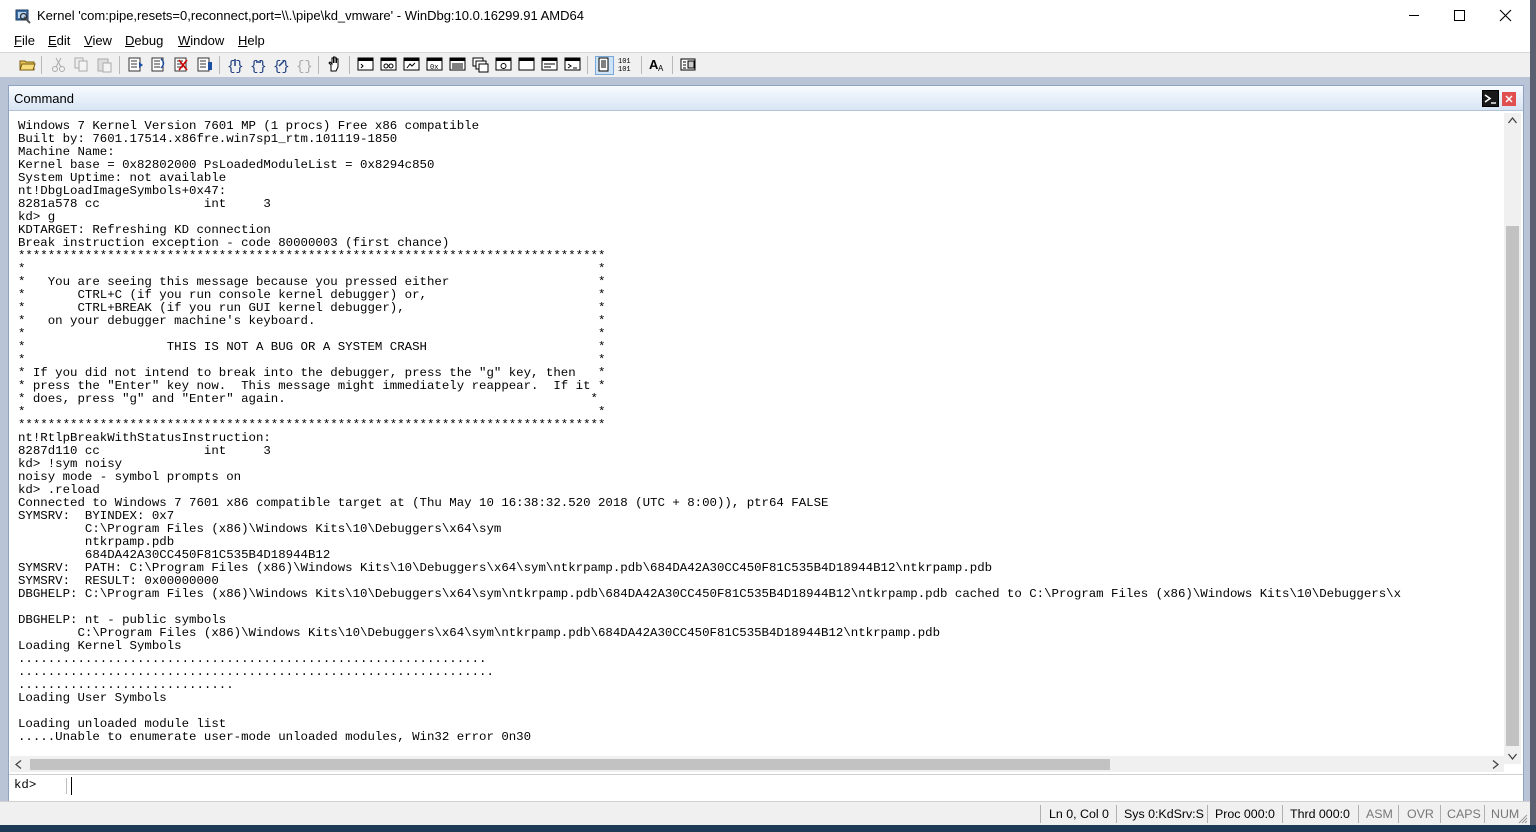 This screenshot has height=832, width=1536. What do you see at coordinates (1490, 98) in the screenshot?
I see `console-prompt-icon` at bounding box center [1490, 98].